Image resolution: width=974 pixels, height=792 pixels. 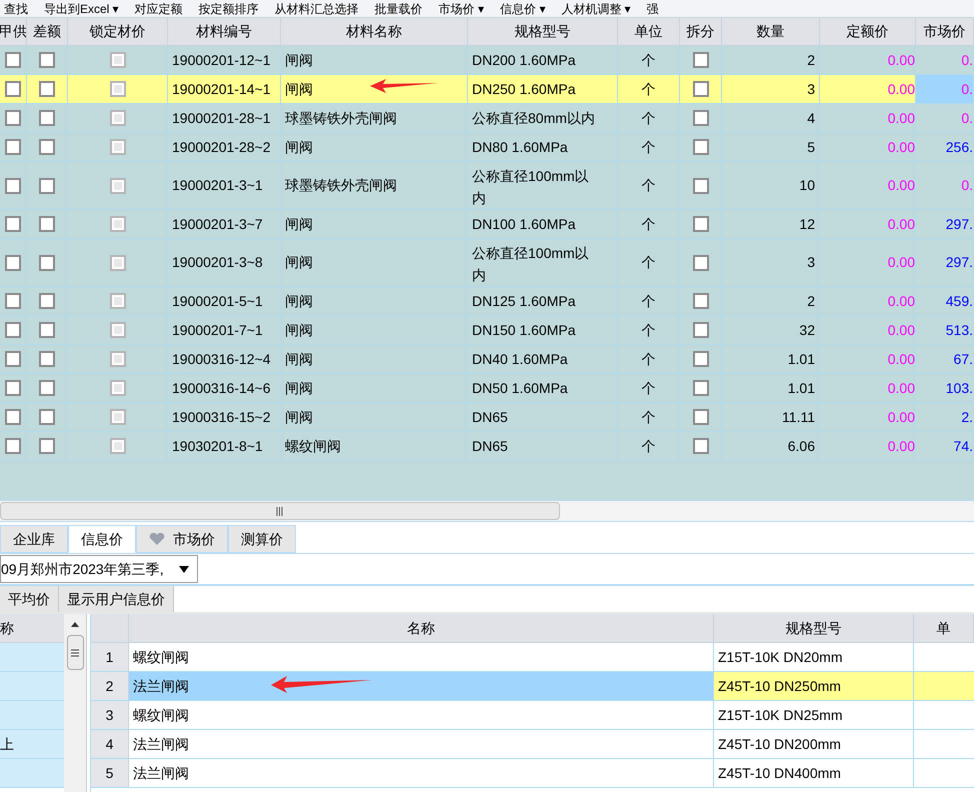 What do you see at coordinates (102, 539) in the screenshot?
I see `tab: 信息价` at bounding box center [102, 539].